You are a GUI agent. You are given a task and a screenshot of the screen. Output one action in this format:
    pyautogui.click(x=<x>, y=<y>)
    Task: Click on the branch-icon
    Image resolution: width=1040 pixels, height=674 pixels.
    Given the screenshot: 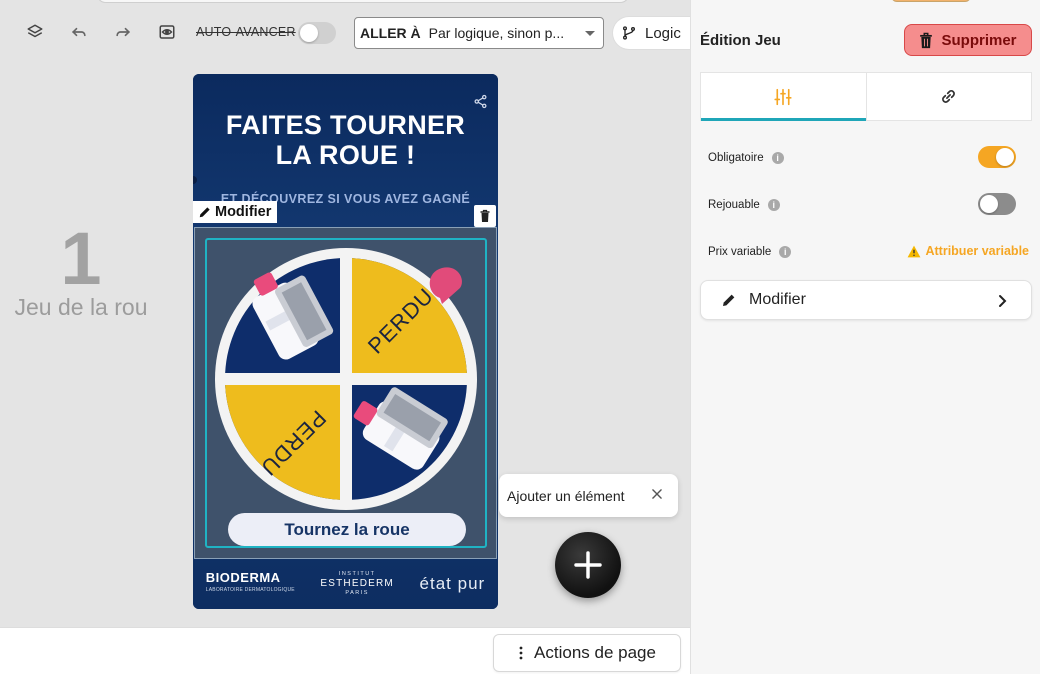 What is the action you would take?
    pyautogui.click(x=629, y=33)
    